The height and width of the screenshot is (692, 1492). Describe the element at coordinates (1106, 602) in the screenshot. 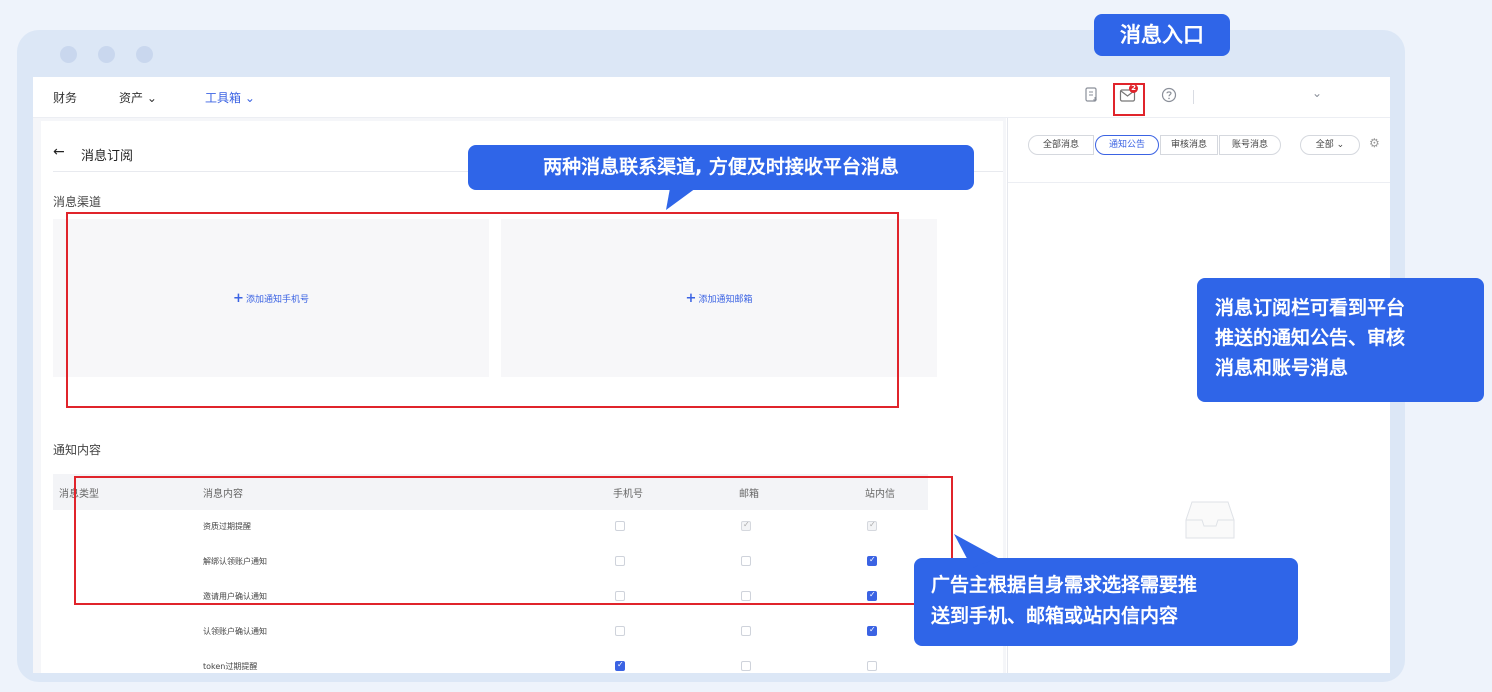

I see `content-callout: 广告主根据自身需求选择需要推 送到手机、邮箱或站内信内容` at that location.